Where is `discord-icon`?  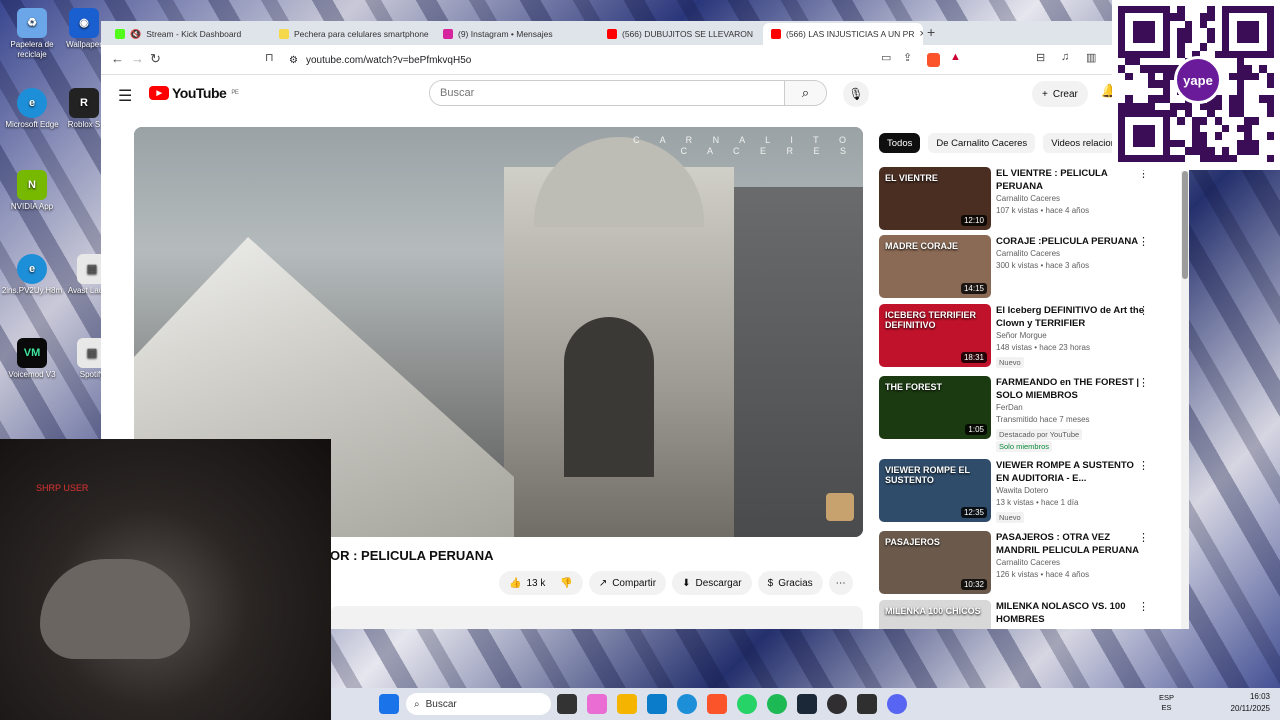 discord-icon is located at coordinates (897, 704).